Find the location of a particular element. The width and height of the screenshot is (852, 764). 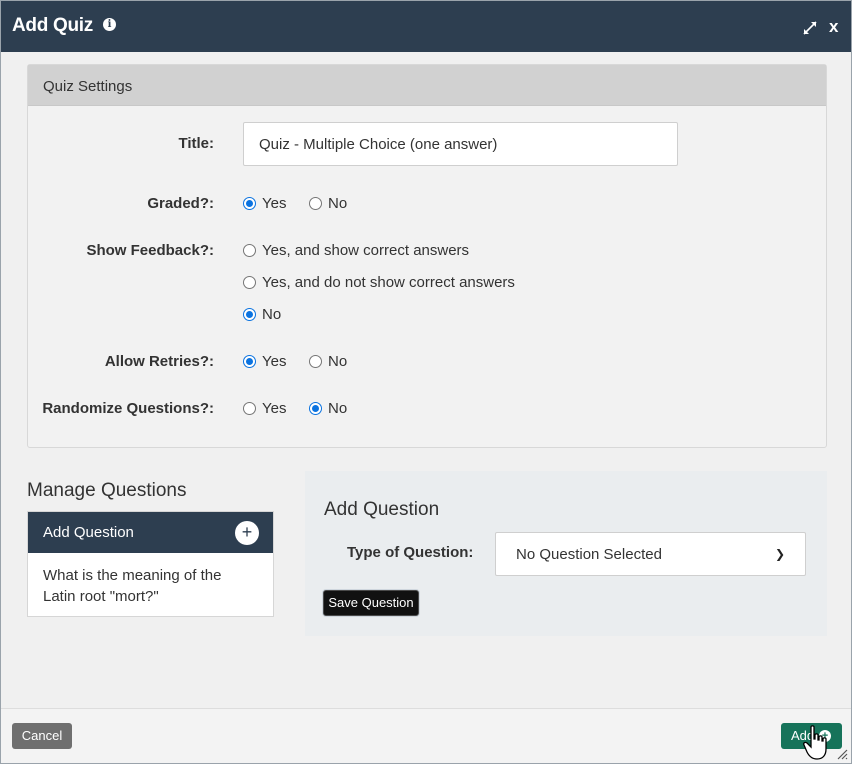

dialog-footer: Cancel Add + is located at coordinates (426, 735).